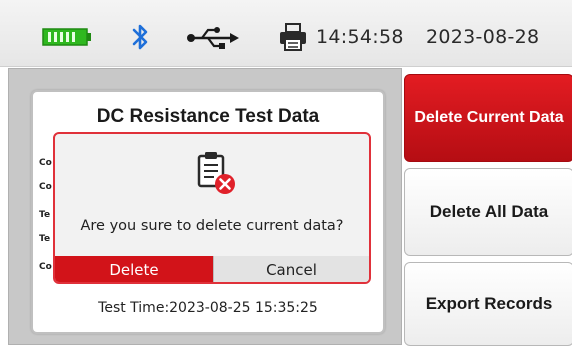  I want to click on delete-button: Delete, so click(134, 269).